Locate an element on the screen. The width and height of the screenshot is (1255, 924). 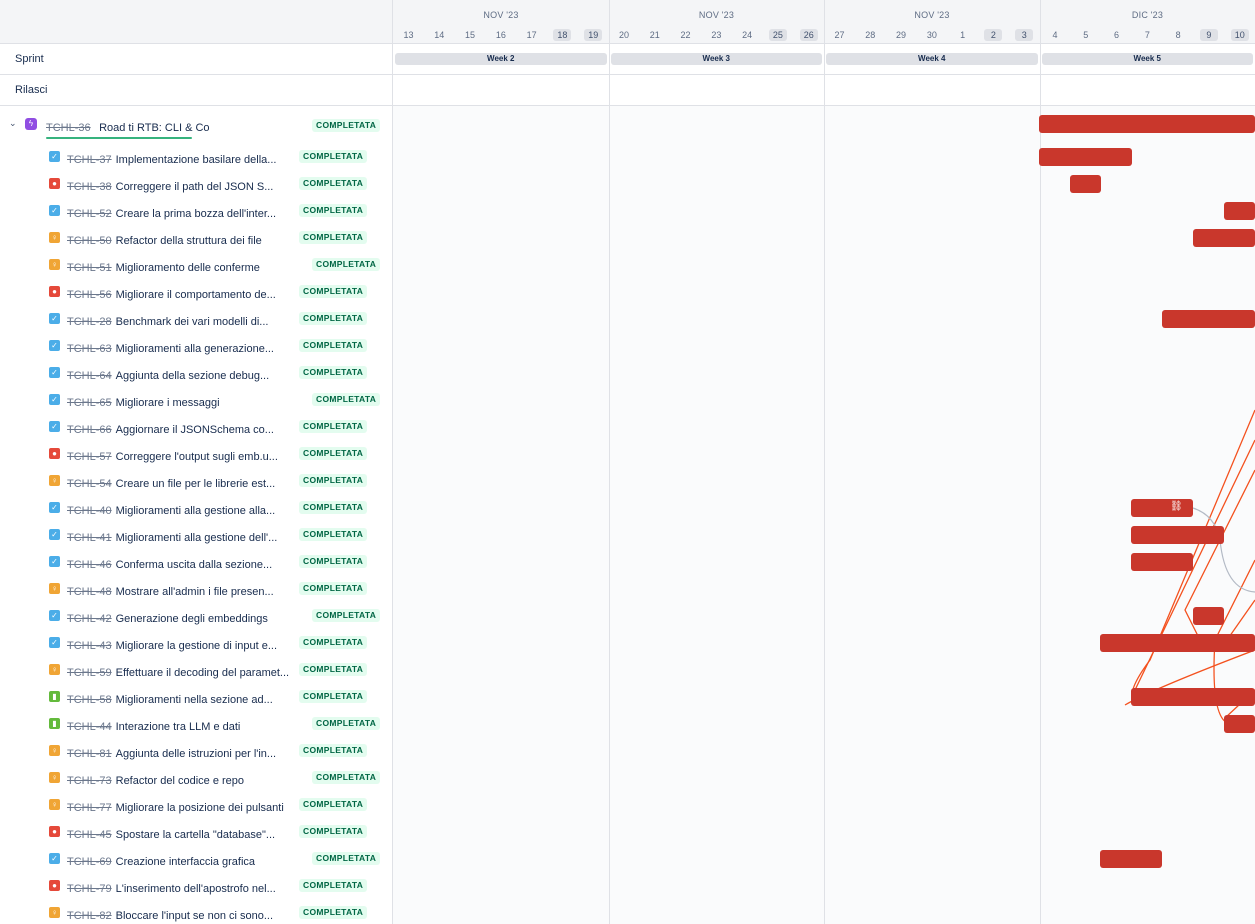
epic-key: TCHL-36 is located at coordinates (68, 128).